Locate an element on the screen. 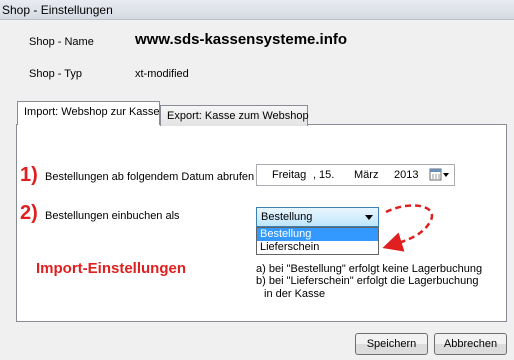 This screenshot has width=514, height=360. shop-name-label: Shop - Name is located at coordinates (61, 42).